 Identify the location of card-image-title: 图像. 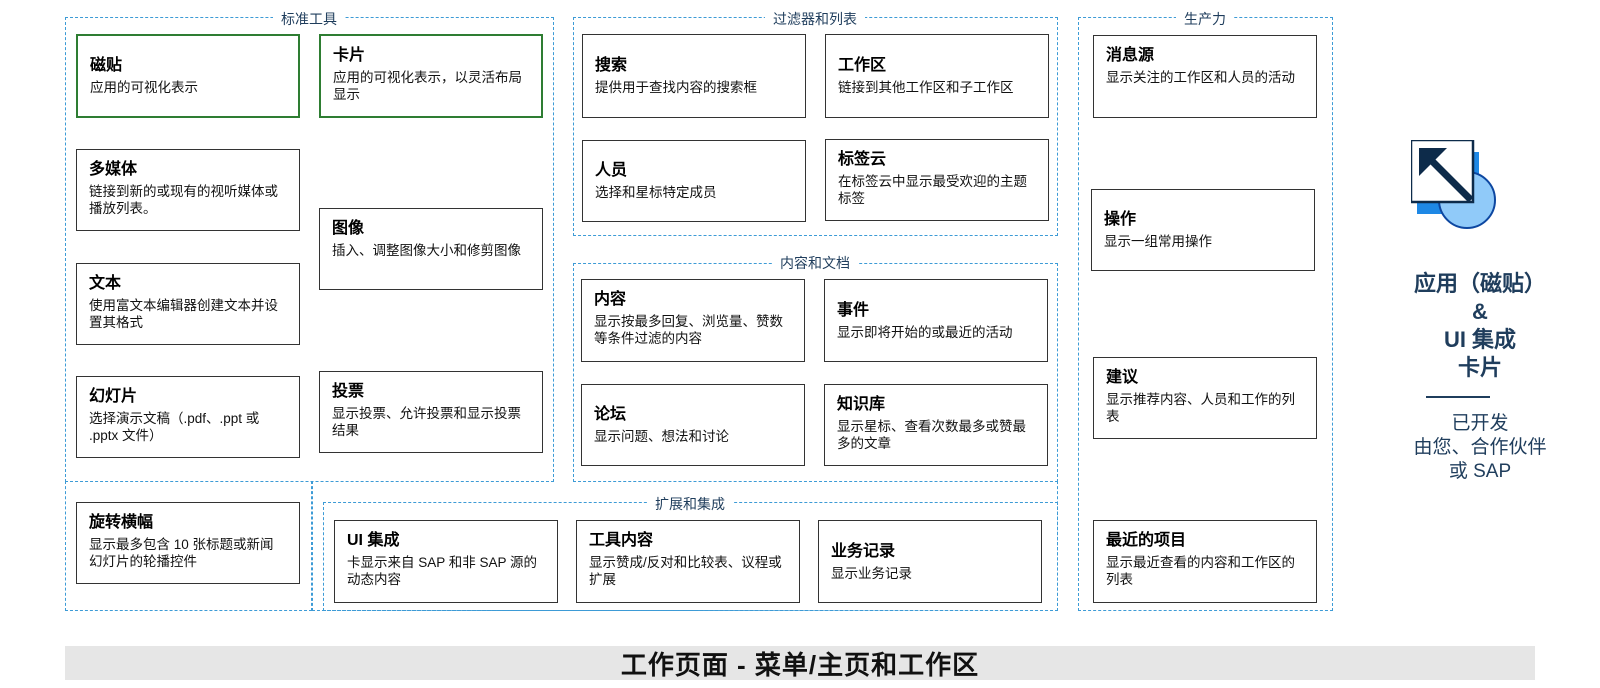
(348, 228).